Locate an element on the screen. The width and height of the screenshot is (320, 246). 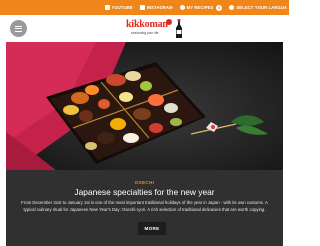
globe-icon is located at coordinates (232, 7).